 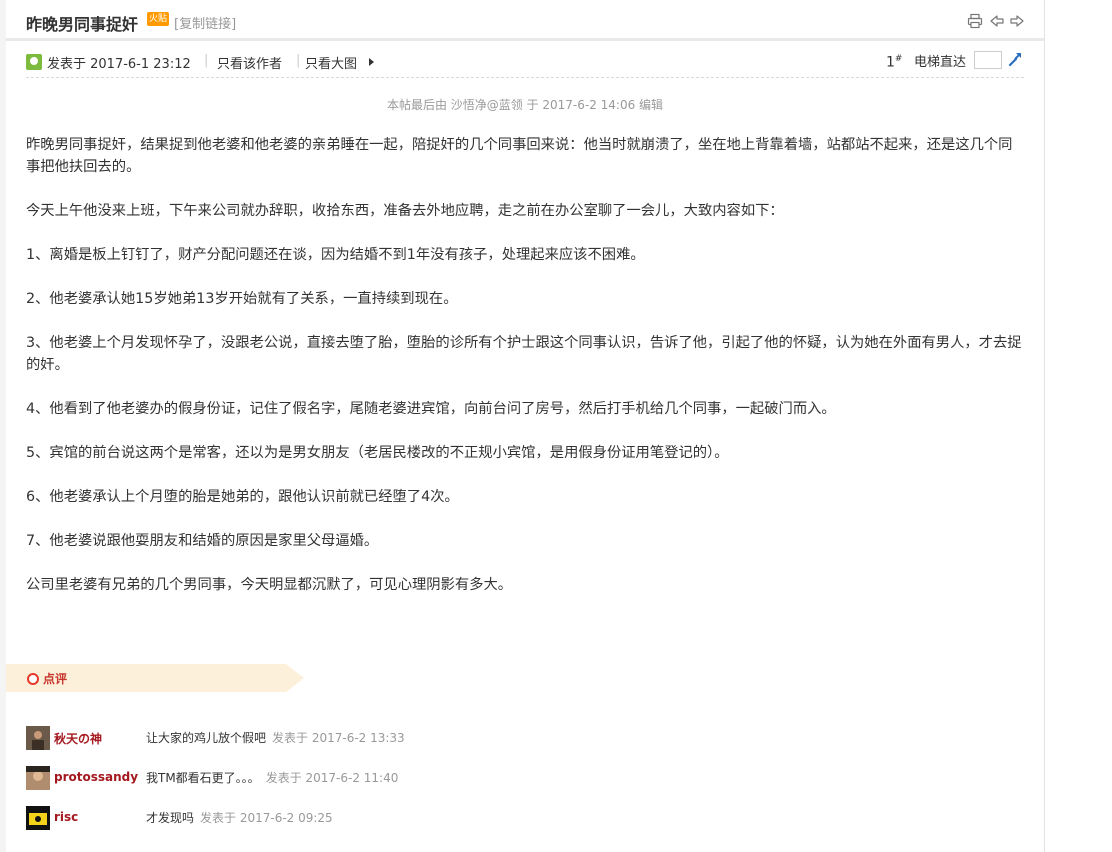 I want to click on comment-content: 才发现吗 发表于 2017-6-2 09:25, so click(x=239, y=817).